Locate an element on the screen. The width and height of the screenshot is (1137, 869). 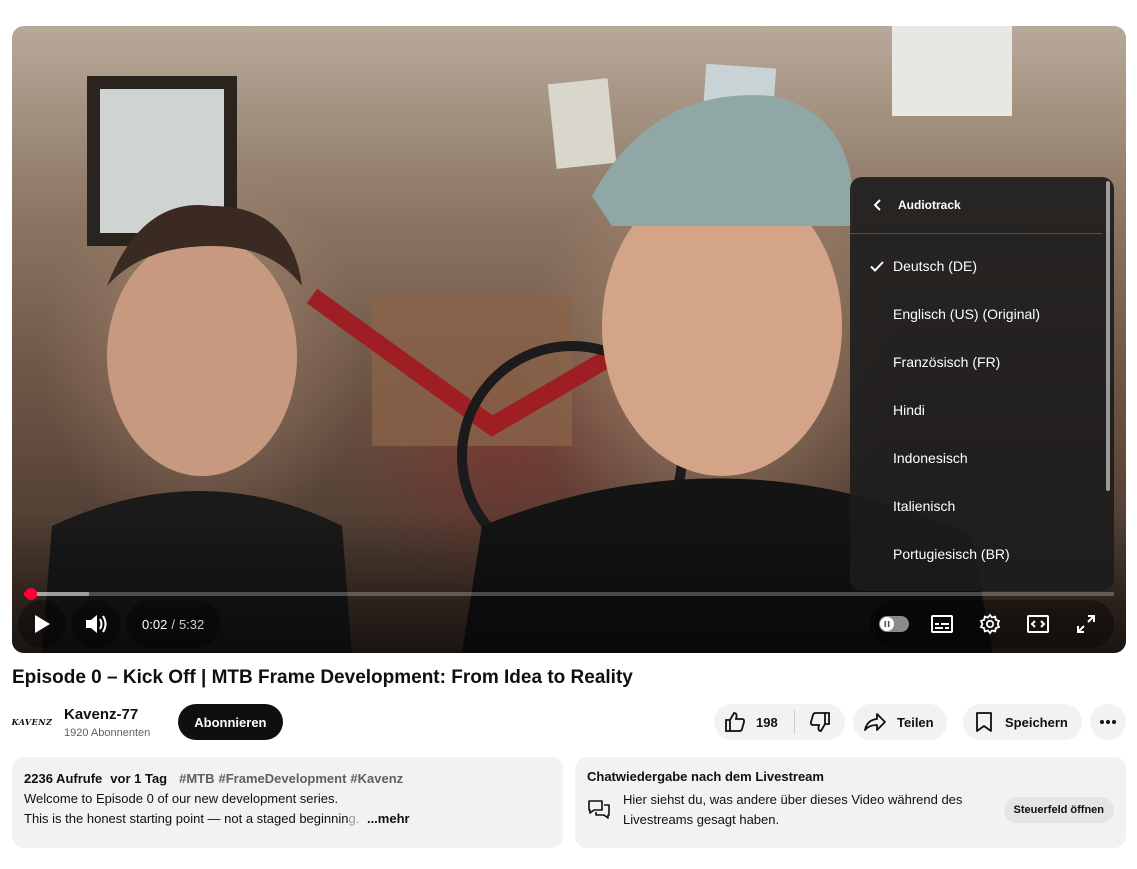
audio-track-label: Italienisch is located at coordinates (924, 506).